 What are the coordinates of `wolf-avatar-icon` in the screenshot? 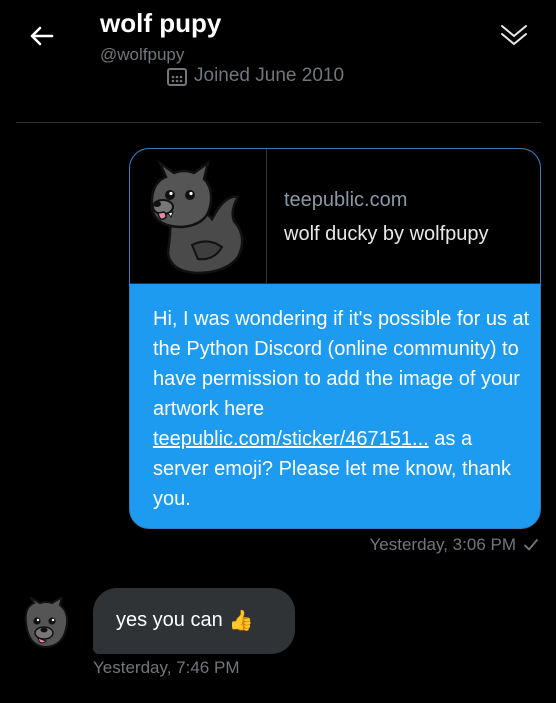 It's located at (46, 621).